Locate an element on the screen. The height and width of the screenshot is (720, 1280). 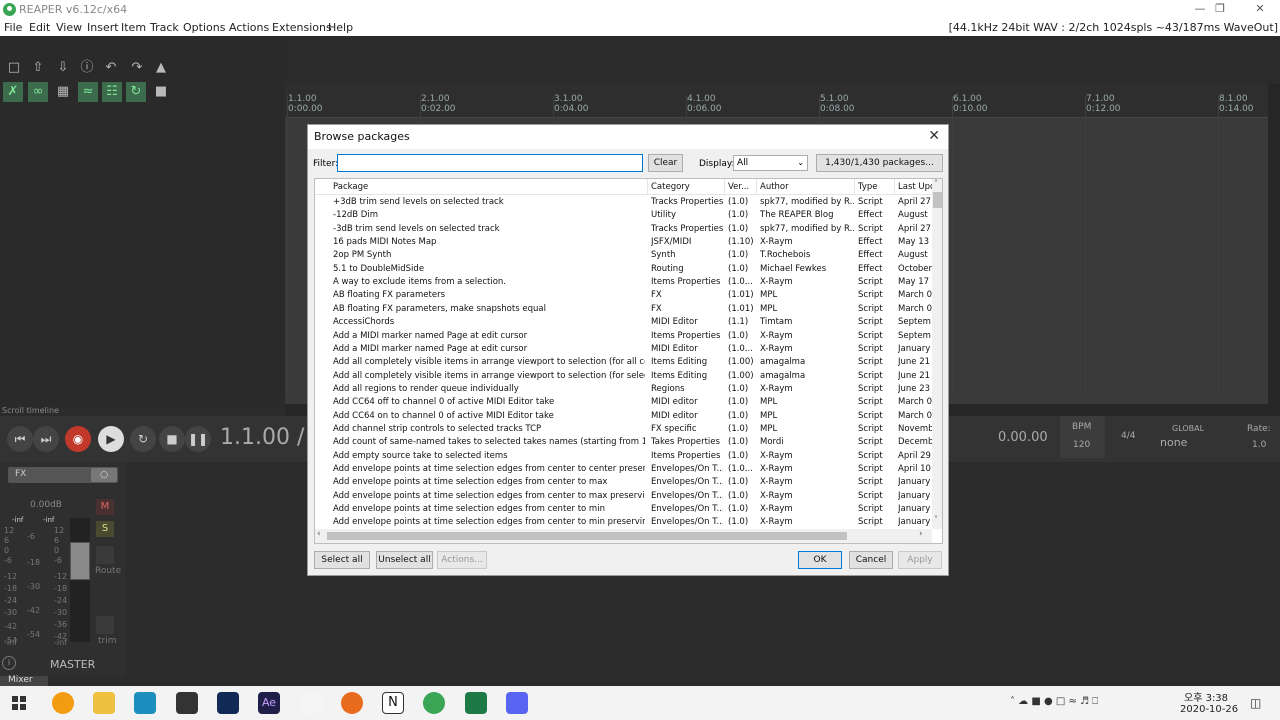
menu-view: View is located at coordinates (69, 27).